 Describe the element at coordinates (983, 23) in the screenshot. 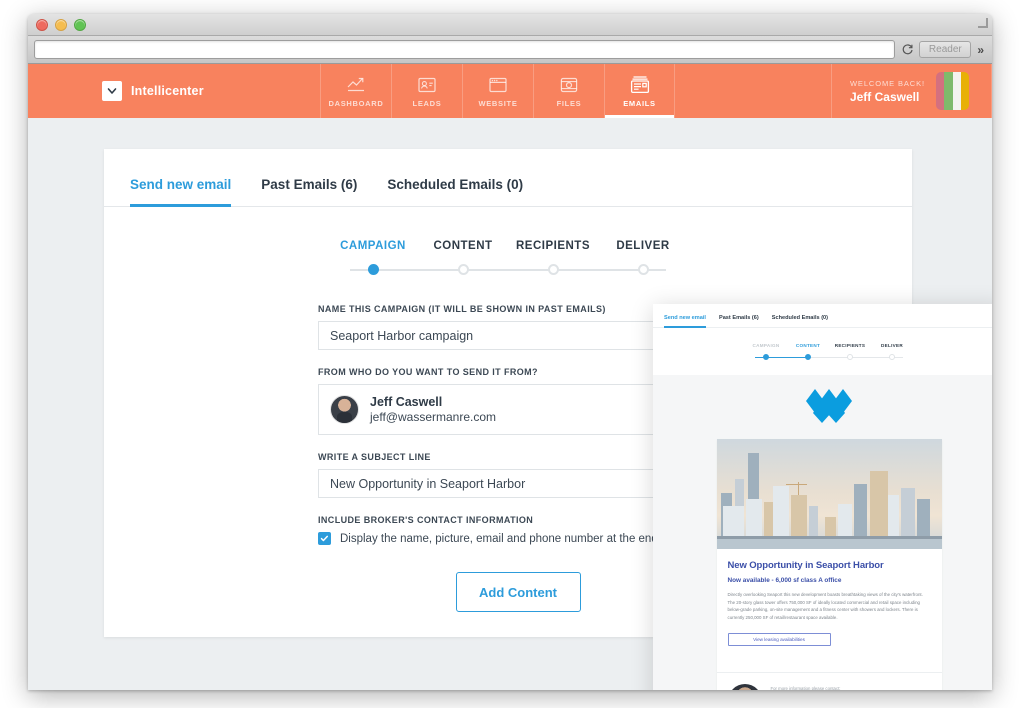

I see `resize-handle-icon` at that location.